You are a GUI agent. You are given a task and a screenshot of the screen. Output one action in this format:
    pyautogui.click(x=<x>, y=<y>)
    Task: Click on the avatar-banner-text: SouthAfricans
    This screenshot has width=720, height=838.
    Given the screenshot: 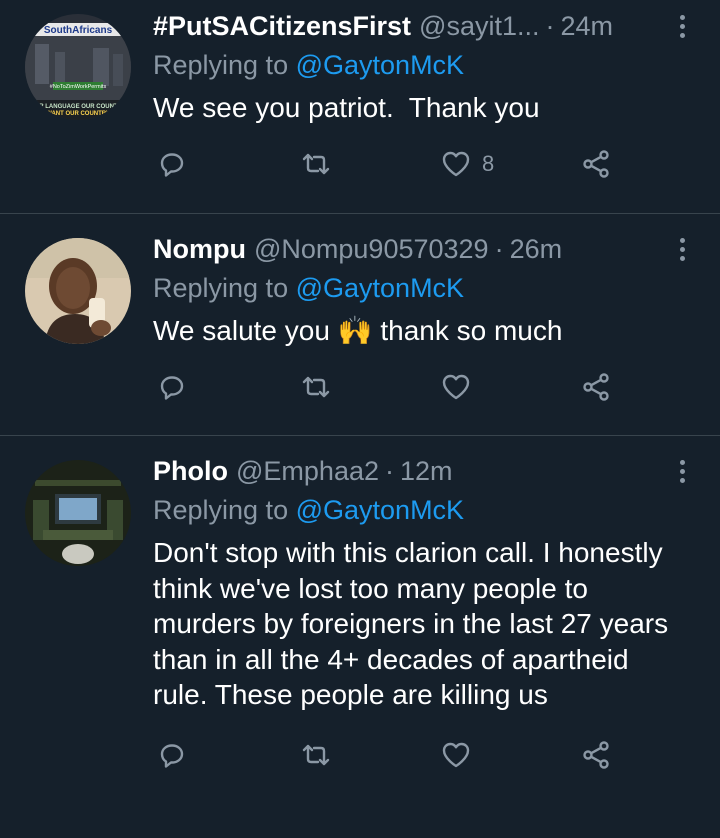 What is the action you would take?
    pyautogui.click(x=78, y=30)
    